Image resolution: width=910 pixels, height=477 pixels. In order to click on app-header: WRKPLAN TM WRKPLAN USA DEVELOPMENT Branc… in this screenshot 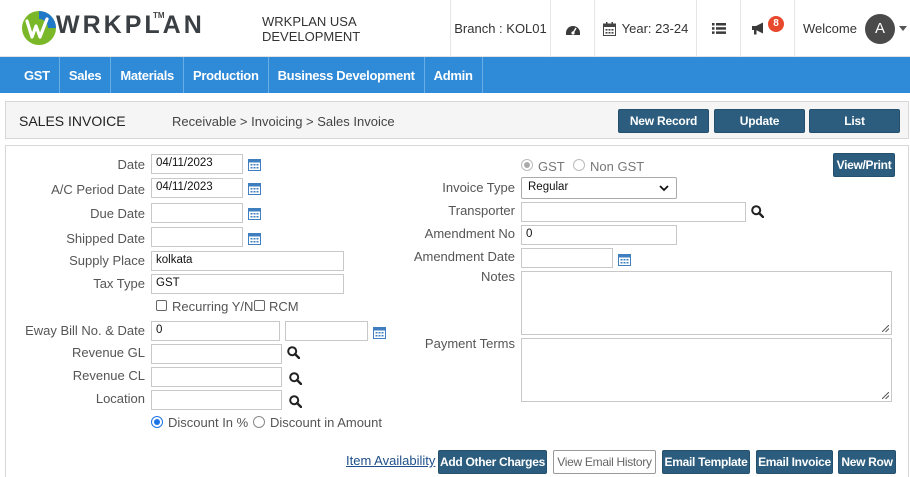, I will do `click(455, 28)`.